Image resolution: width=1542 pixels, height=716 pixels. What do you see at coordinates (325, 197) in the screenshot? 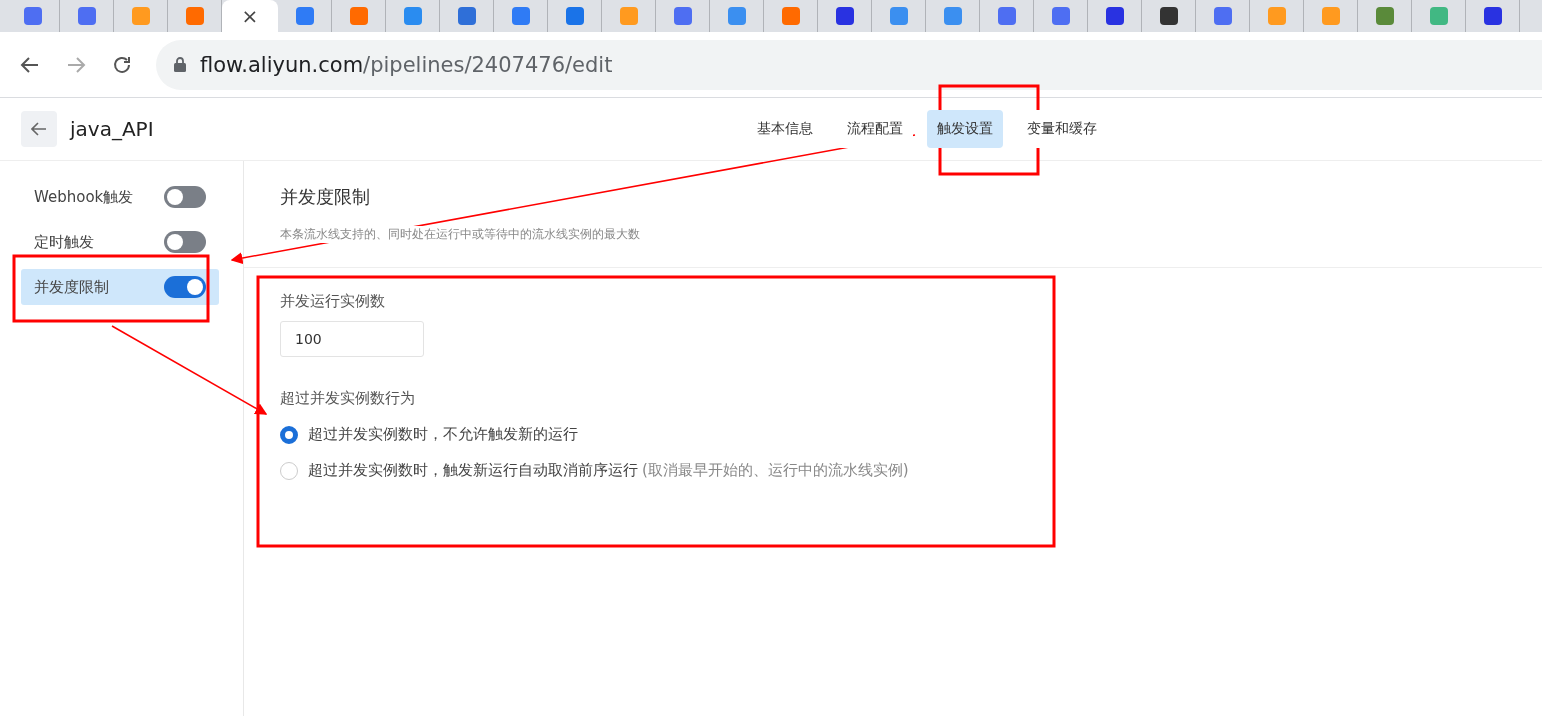
I see `section-title: 并发度限制` at bounding box center [325, 197].